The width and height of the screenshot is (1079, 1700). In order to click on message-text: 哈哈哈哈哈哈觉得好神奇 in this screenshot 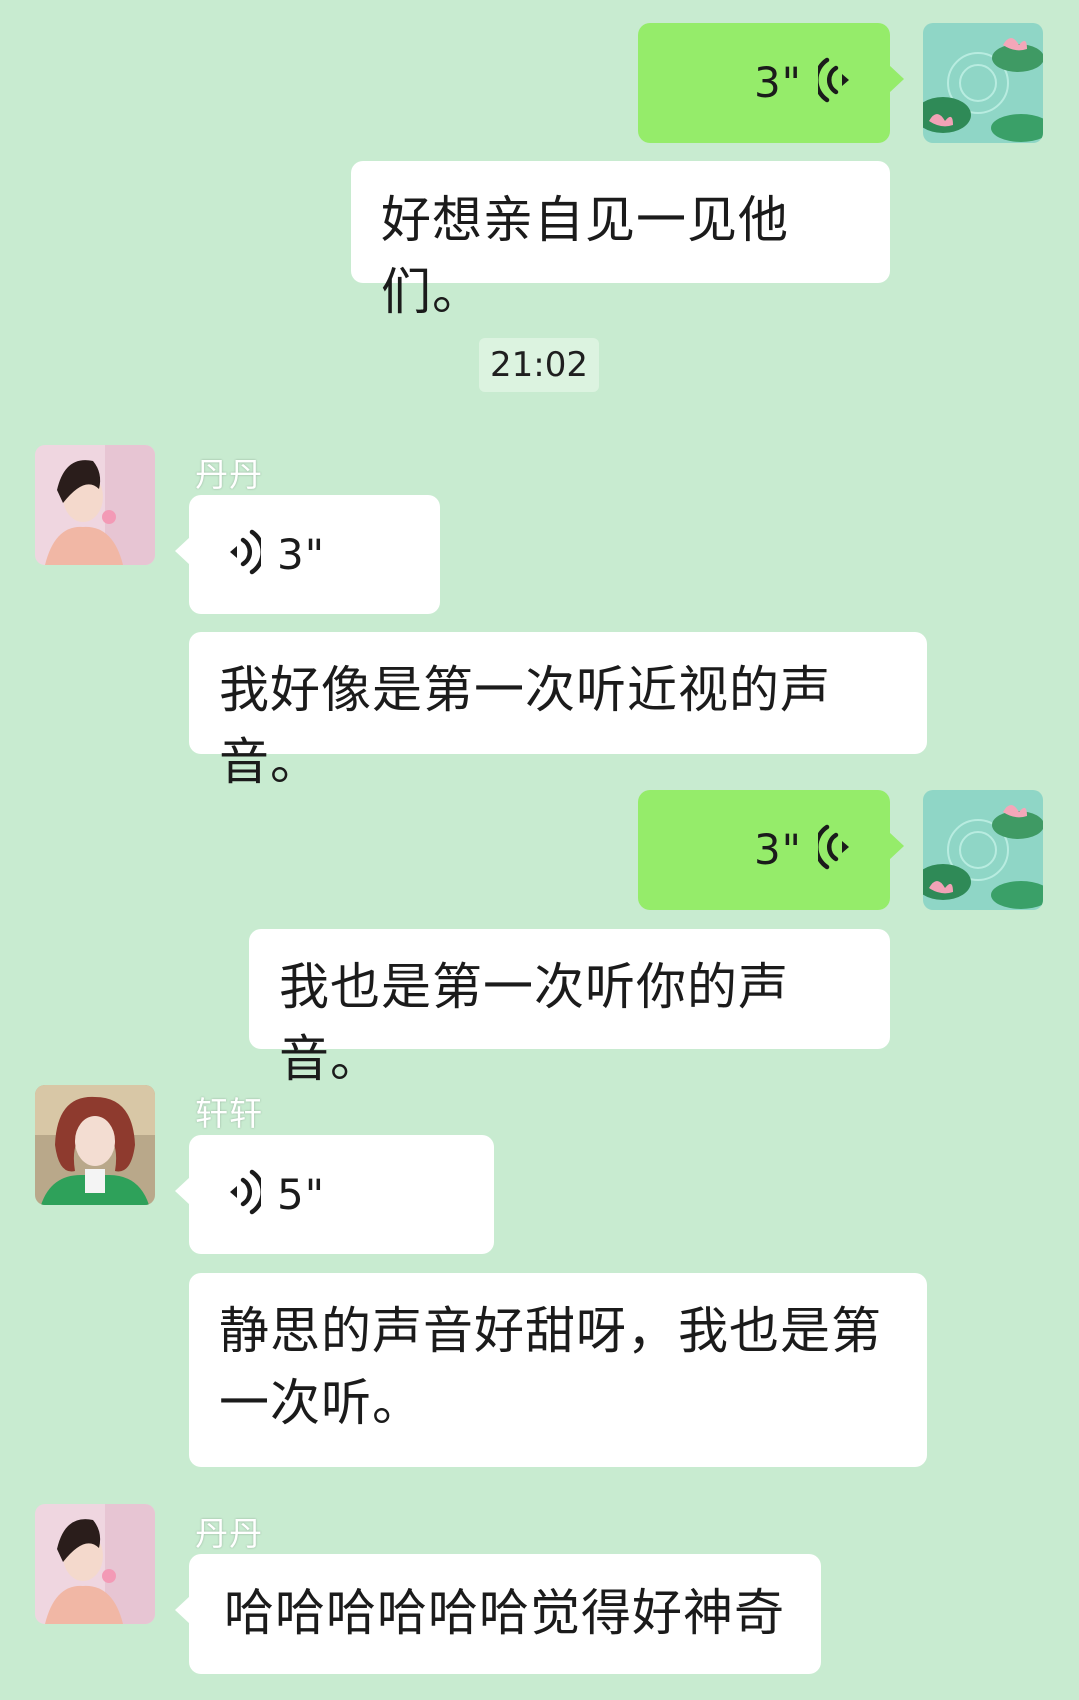, I will do `click(504, 1613)`.